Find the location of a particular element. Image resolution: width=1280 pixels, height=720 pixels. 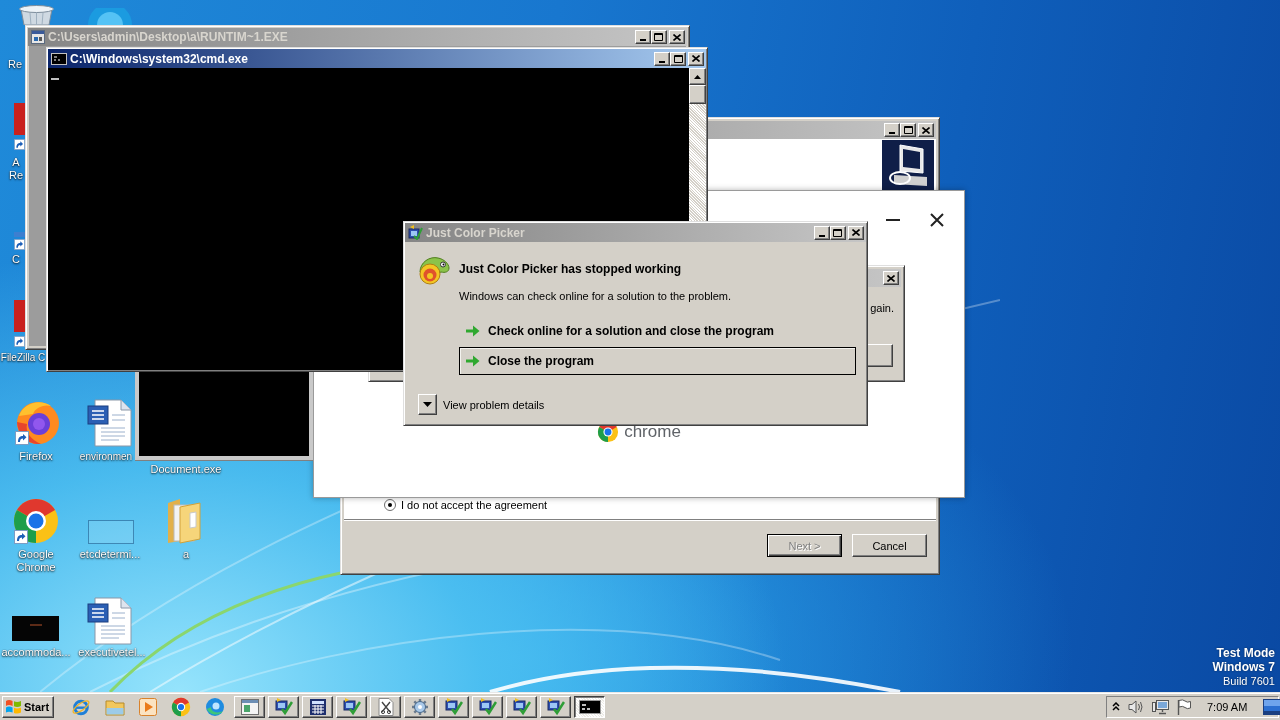

radio-label: I do not accept the agreement is located at coordinates (474, 505).